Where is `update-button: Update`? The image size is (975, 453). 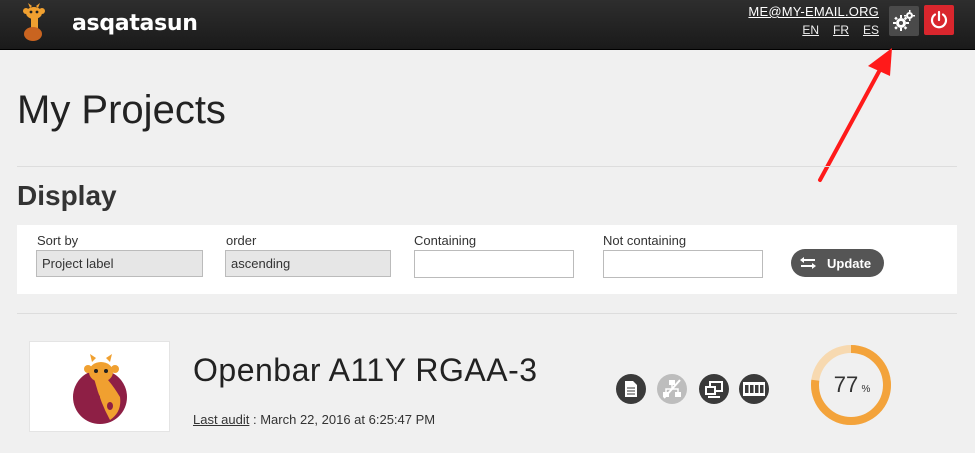
update-button: Update is located at coordinates (837, 263).